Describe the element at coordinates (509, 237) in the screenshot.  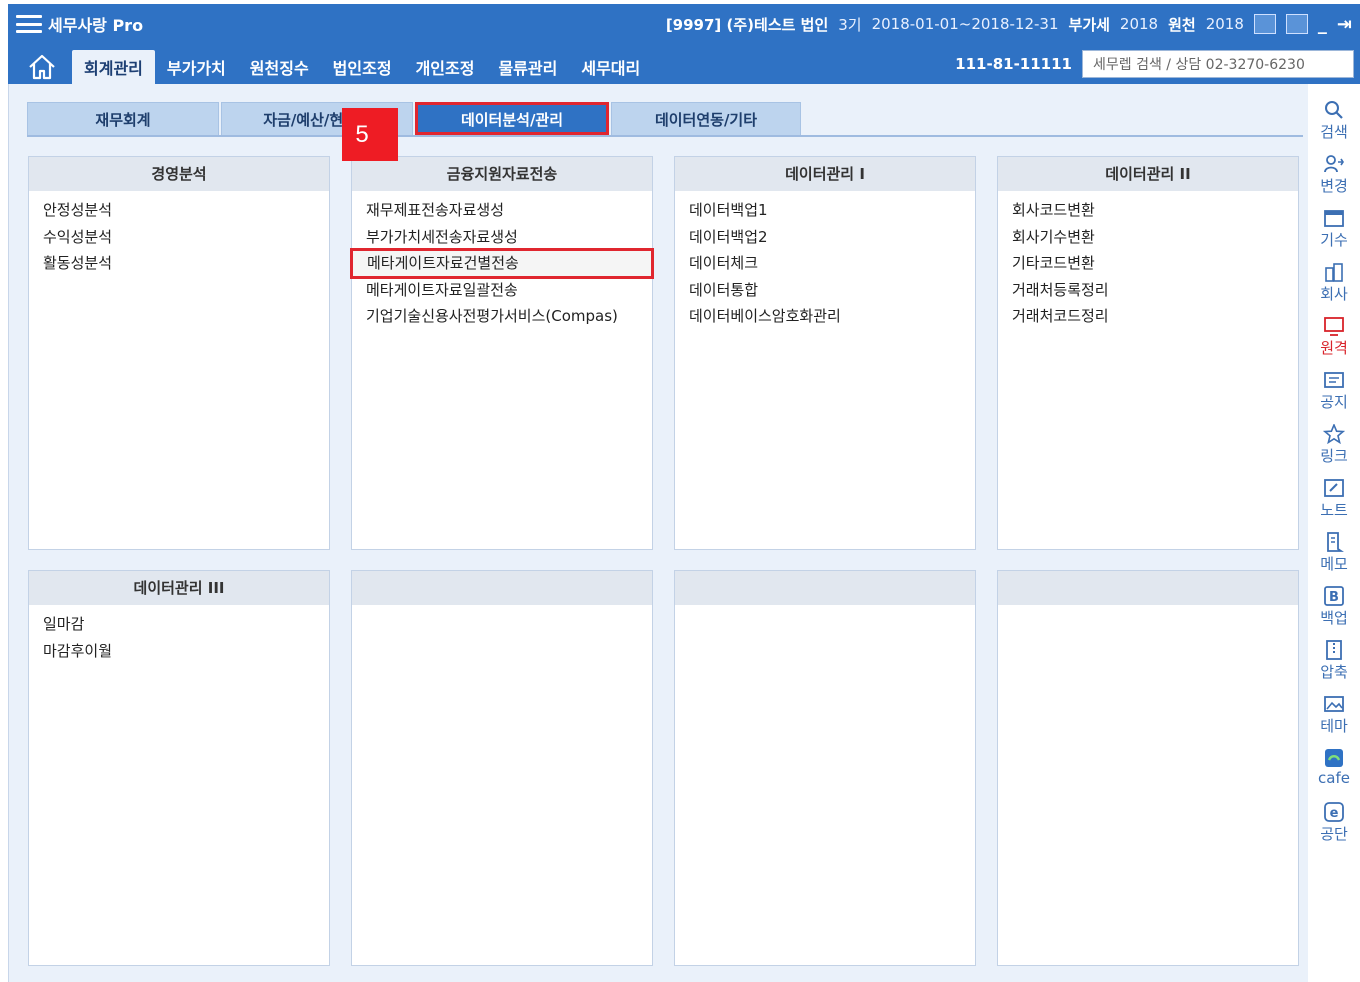
I see `menu-item-vat-transfer: 부가가치세전송자료생성` at that location.